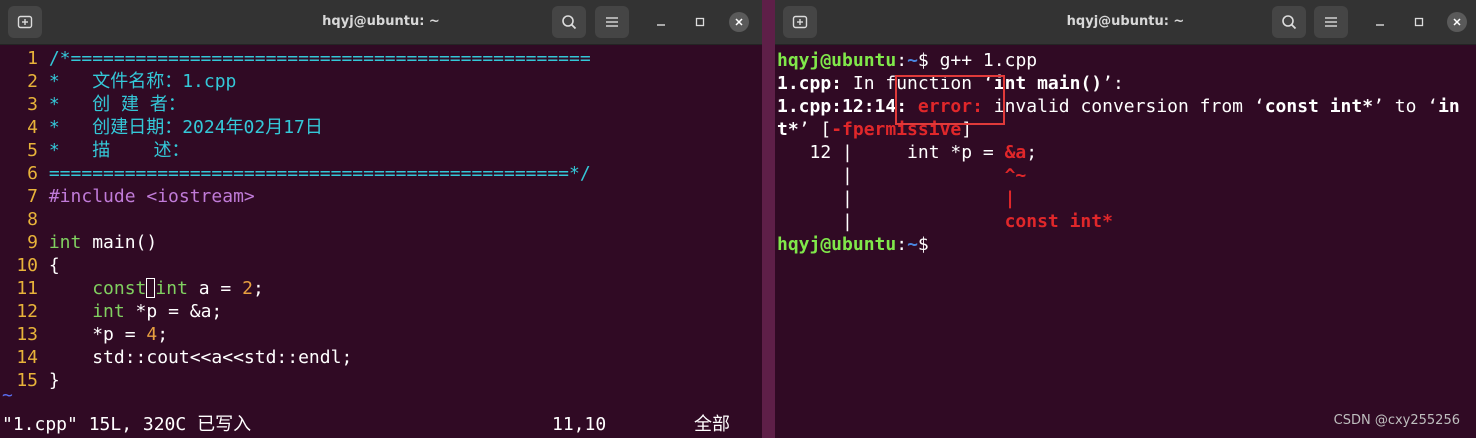  What do you see at coordinates (837, 244) in the screenshot?
I see `output-token: hqyj@ubuntu` at bounding box center [837, 244].